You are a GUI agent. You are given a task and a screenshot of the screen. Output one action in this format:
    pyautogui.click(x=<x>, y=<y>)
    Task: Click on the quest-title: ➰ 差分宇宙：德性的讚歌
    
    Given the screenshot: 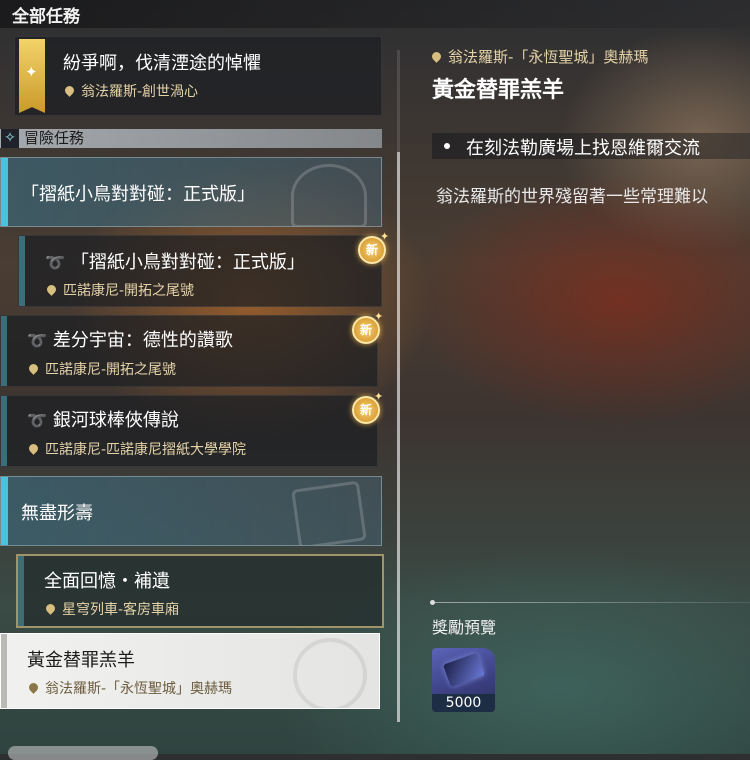 What is the action you would take?
    pyautogui.click(x=130, y=340)
    